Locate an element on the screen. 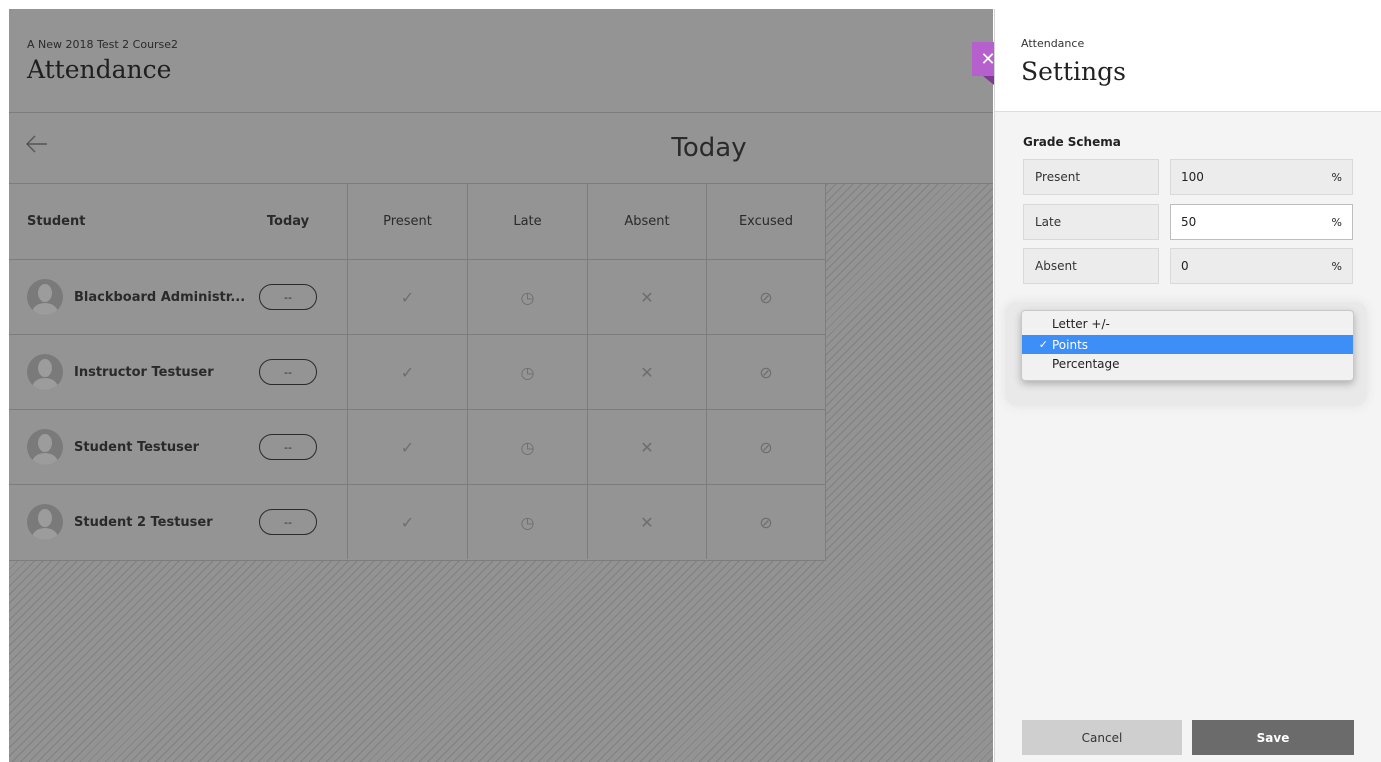  table-row: Student Testuser -- ✓ ◷ ✕ ⊘ is located at coordinates (417, 447).